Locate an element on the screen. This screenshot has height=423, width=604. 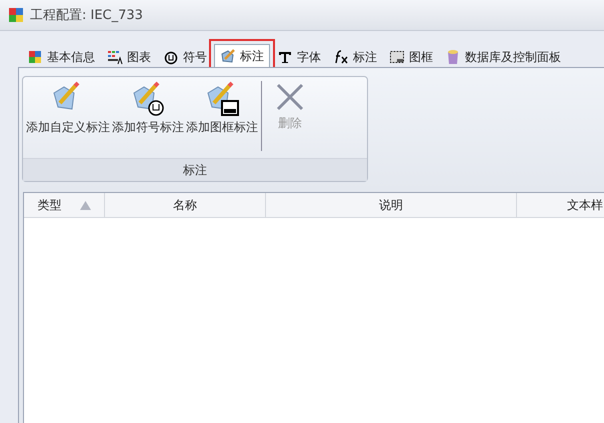
tab: 数据库及控制面板 is located at coordinates (503, 57).